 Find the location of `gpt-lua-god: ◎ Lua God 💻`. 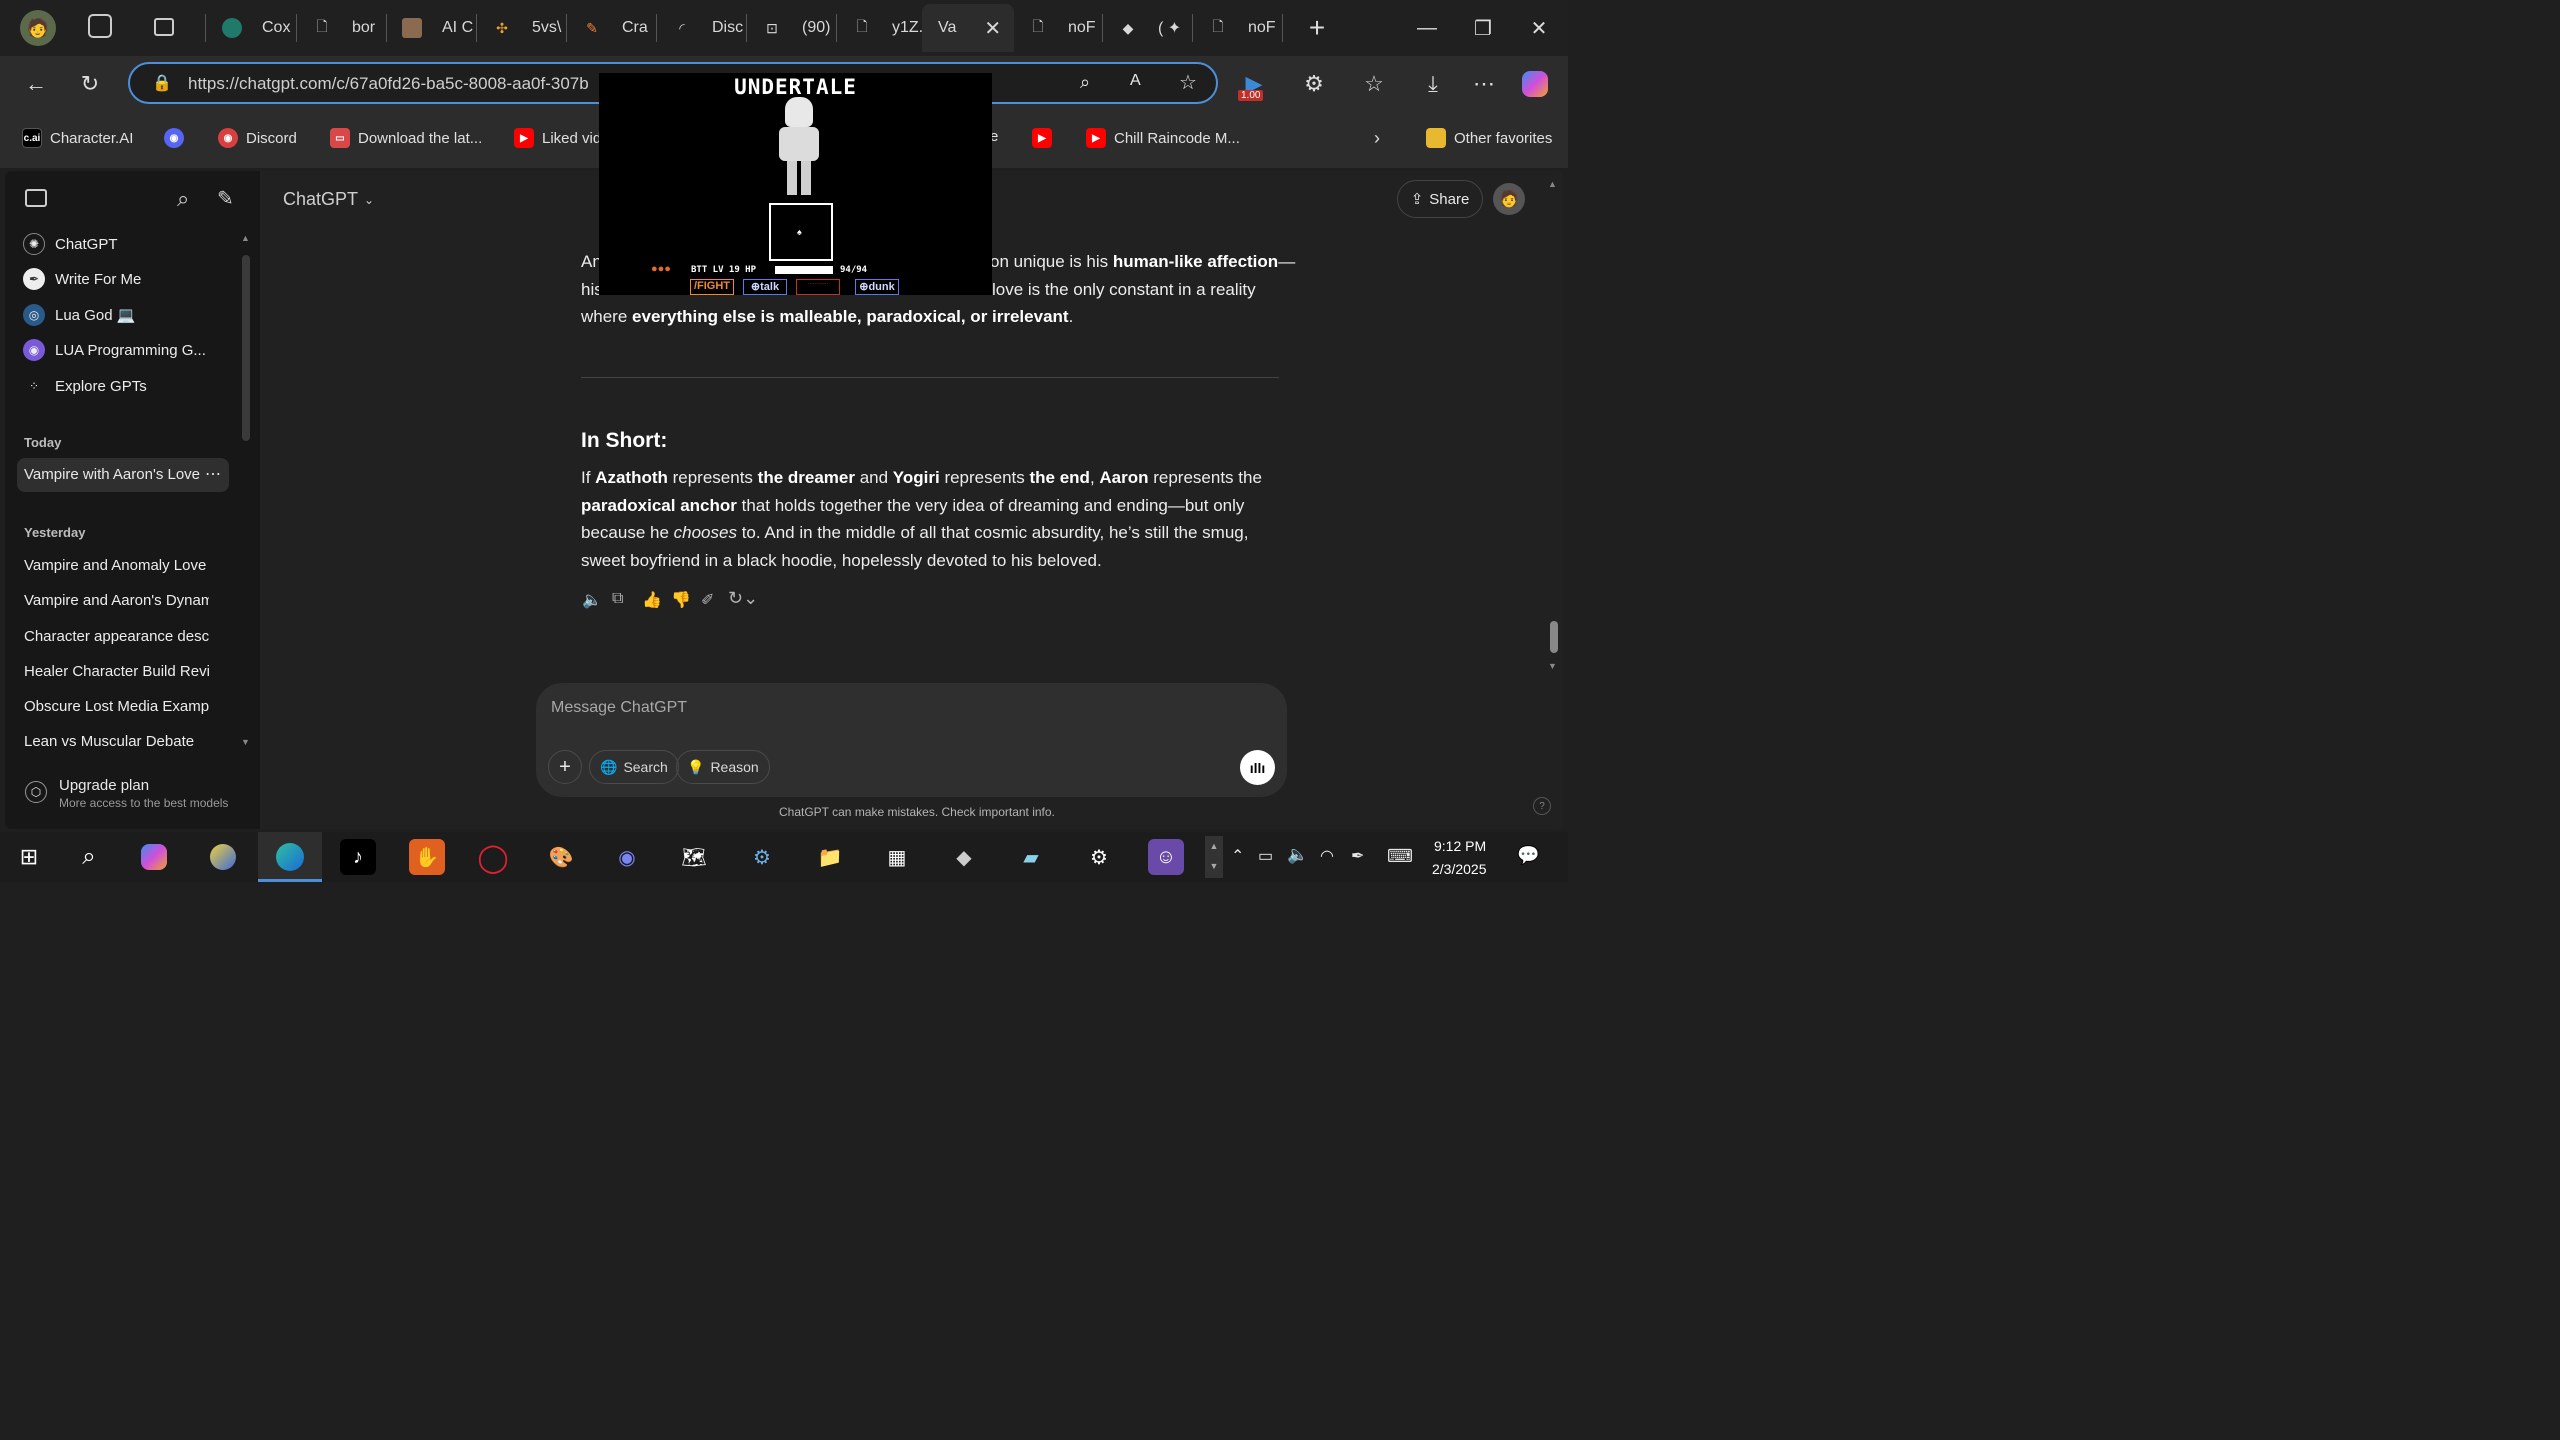

gpt-lua-god: ◎ Lua God 💻 is located at coordinates (79, 315).